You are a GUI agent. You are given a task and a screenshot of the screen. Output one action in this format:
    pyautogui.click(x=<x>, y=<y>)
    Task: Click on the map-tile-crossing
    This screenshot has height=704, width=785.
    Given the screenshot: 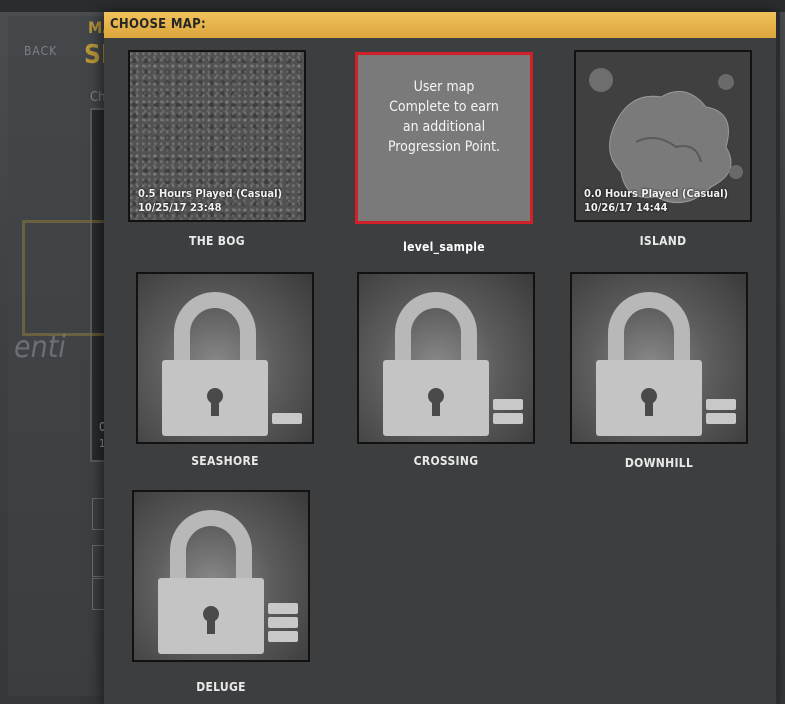 What is the action you would take?
    pyautogui.click(x=446, y=358)
    